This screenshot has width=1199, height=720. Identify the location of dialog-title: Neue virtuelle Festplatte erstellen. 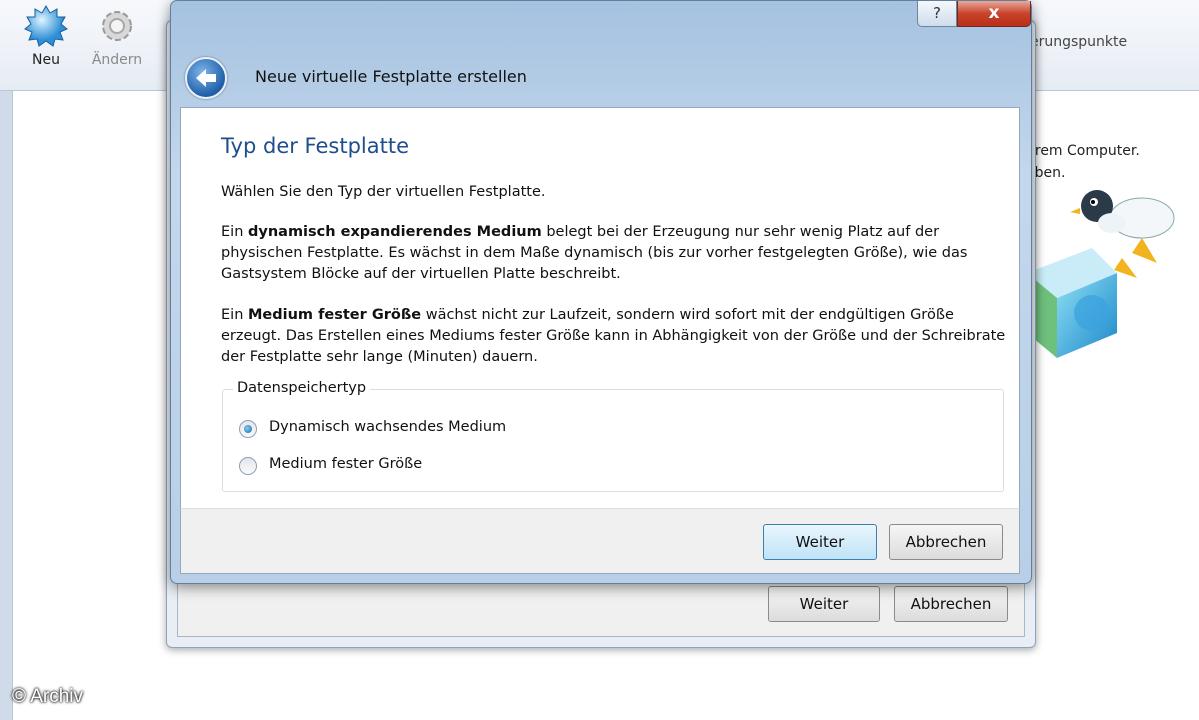
(391, 76).